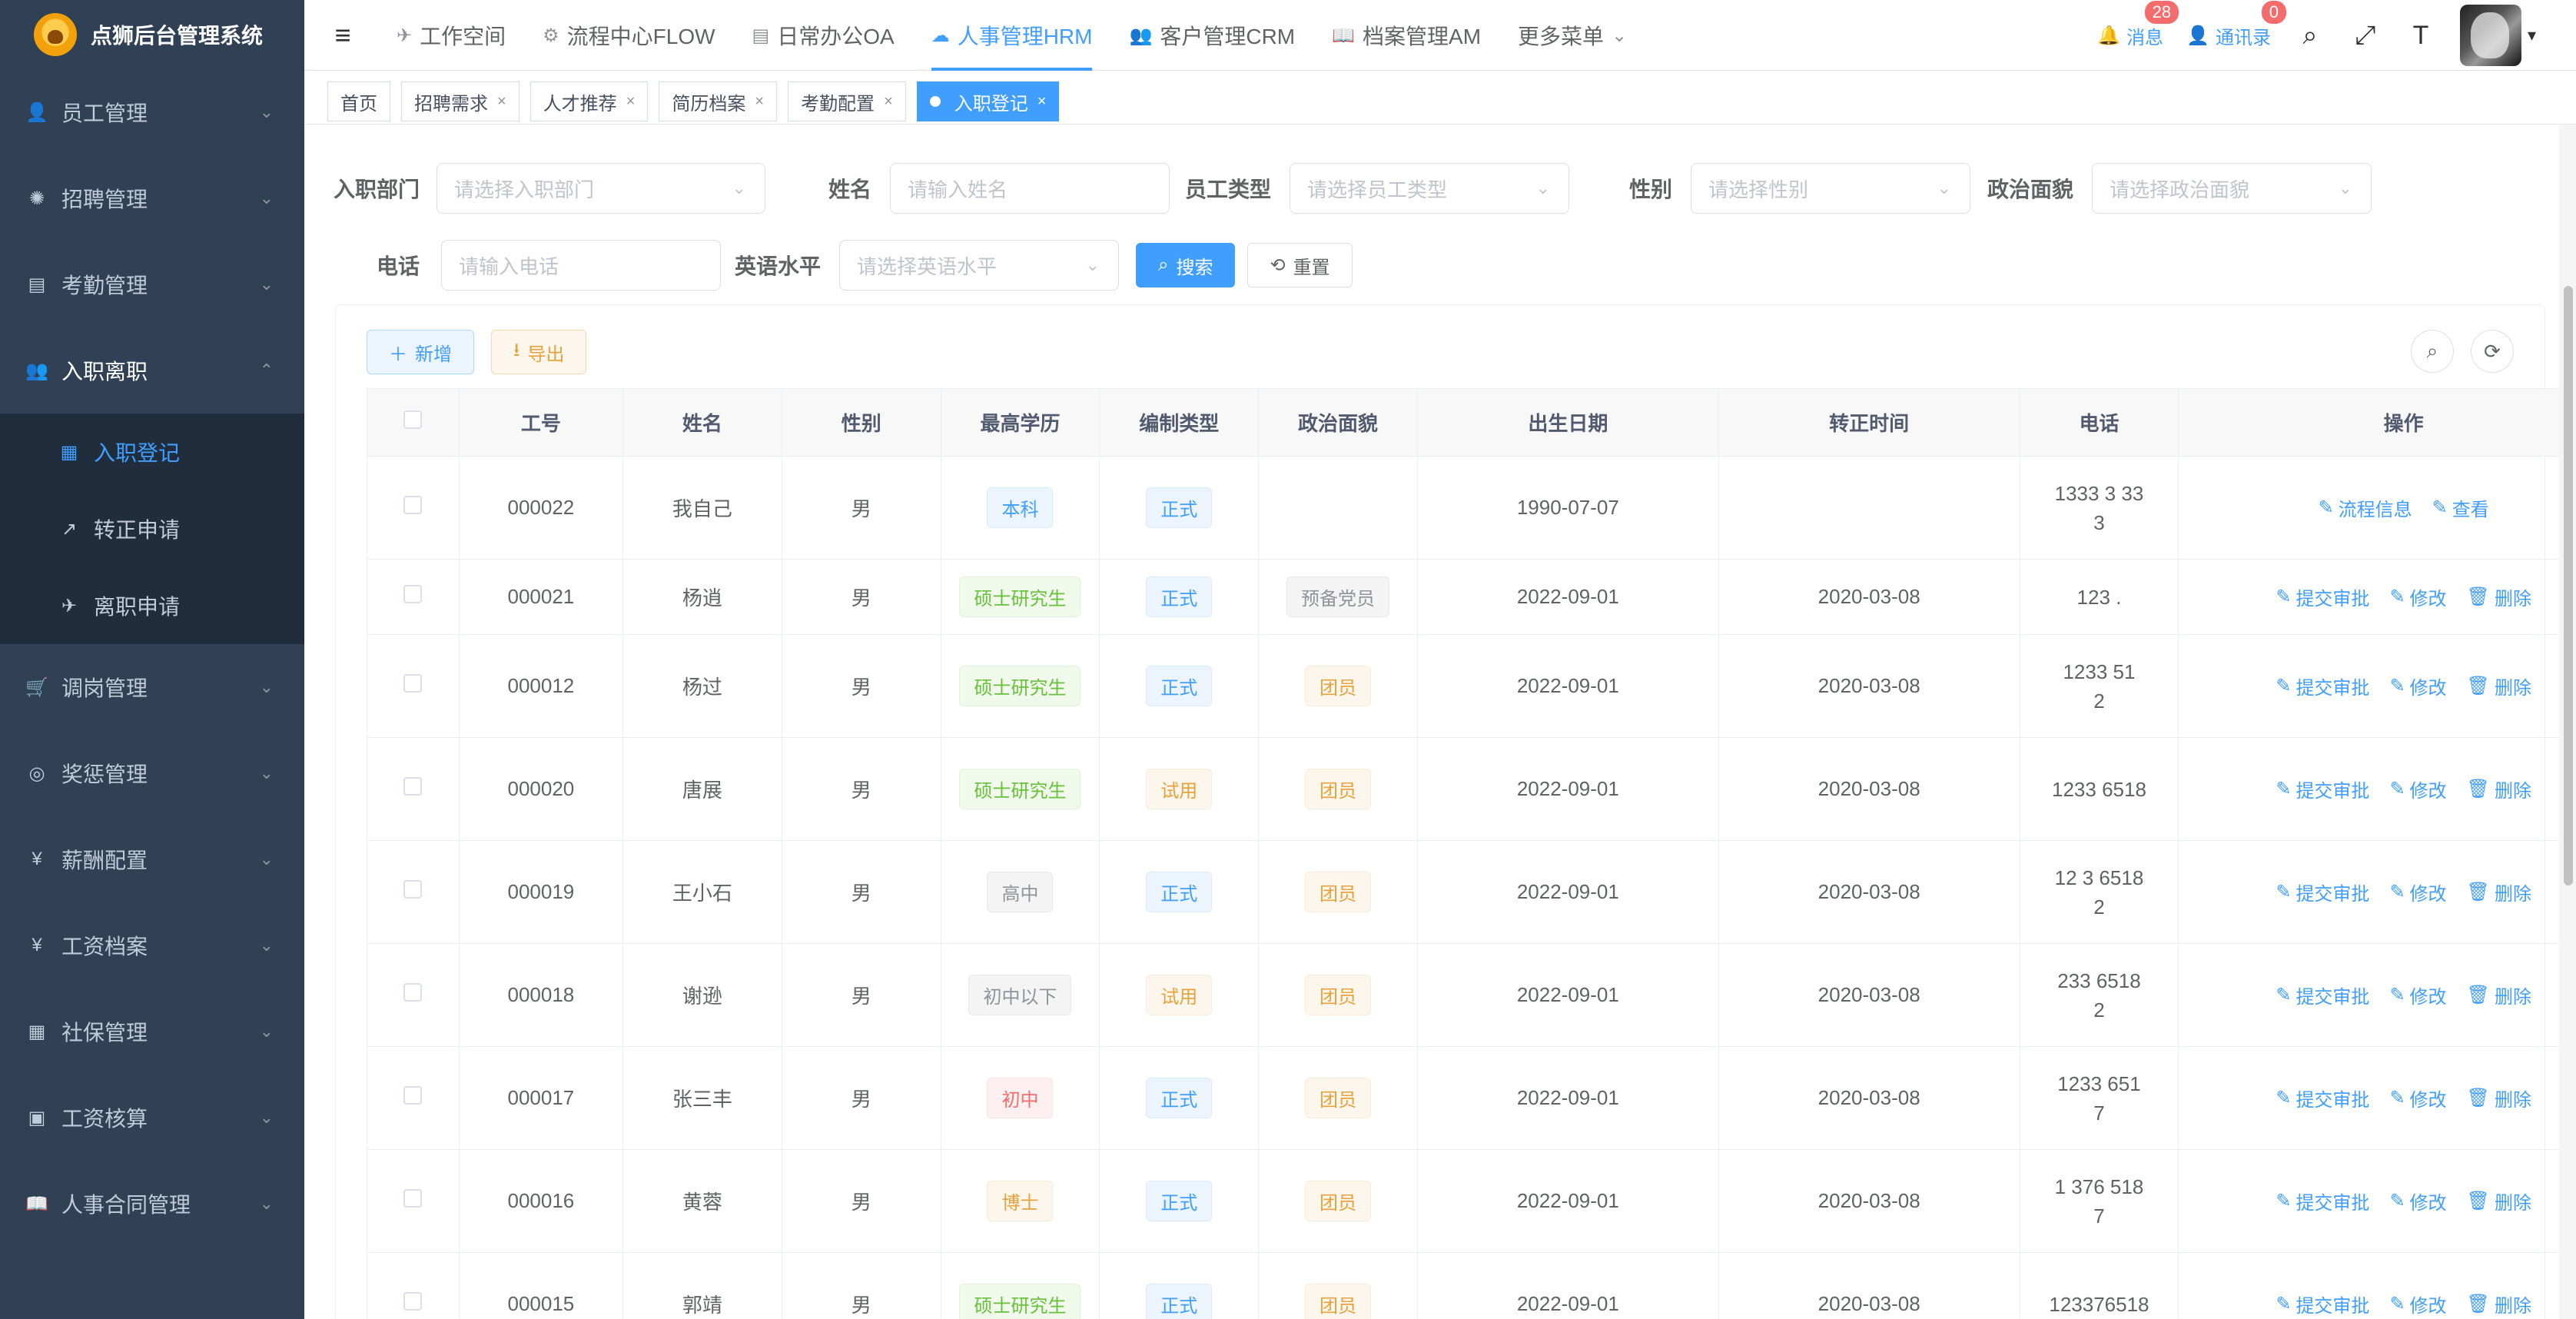  What do you see at coordinates (152, 528) in the screenshot?
I see `sidebar-subitem-probation: ↗ 转正申请` at bounding box center [152, 528].